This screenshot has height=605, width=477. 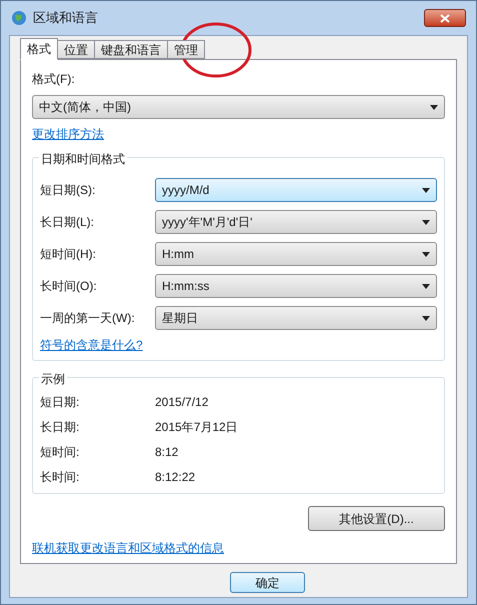 I want to click on tab: 格式, so click(x=39, y=49).